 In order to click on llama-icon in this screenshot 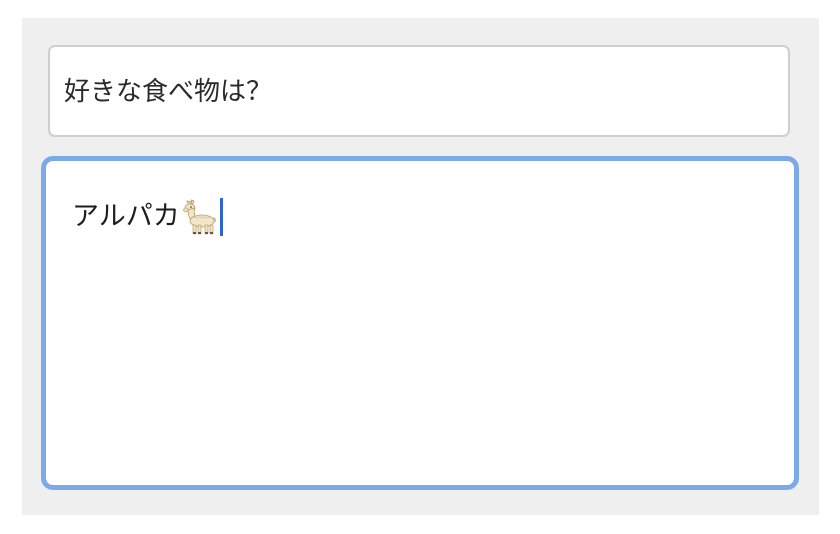, I will do `click(200, 217)`.